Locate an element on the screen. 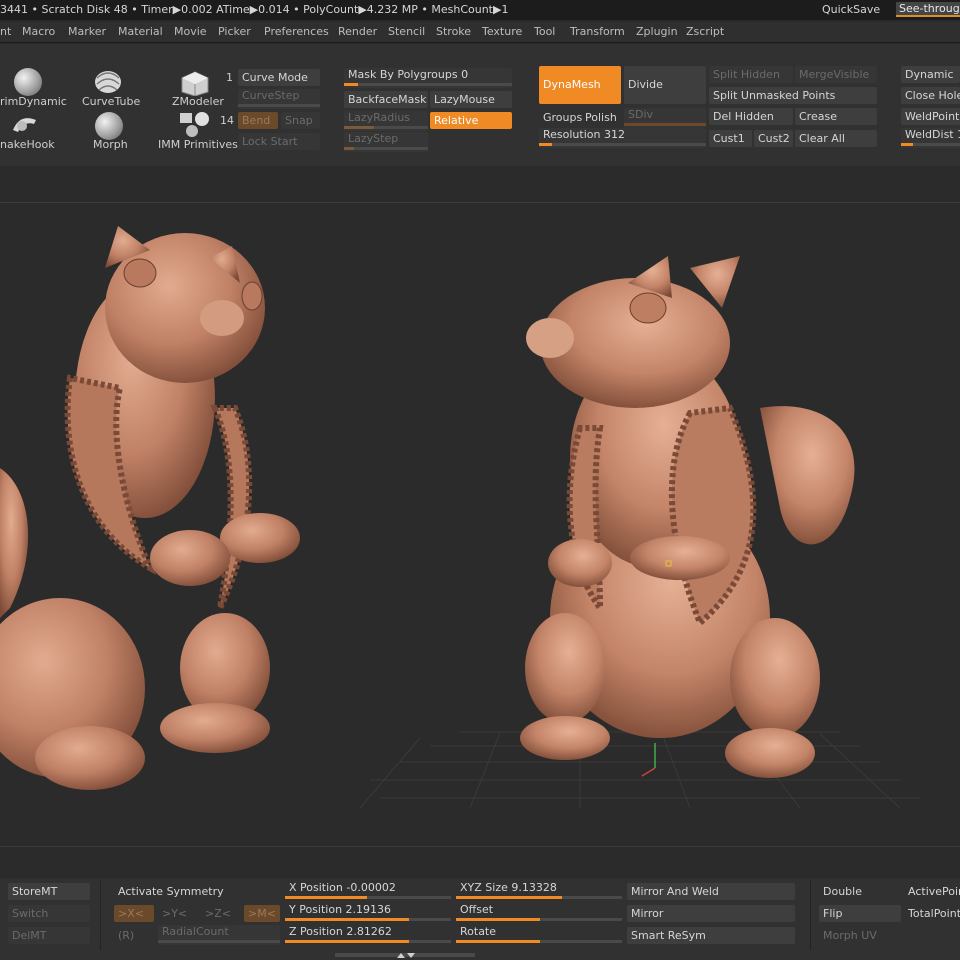  offset-fill is located at coordinates (498, 919).